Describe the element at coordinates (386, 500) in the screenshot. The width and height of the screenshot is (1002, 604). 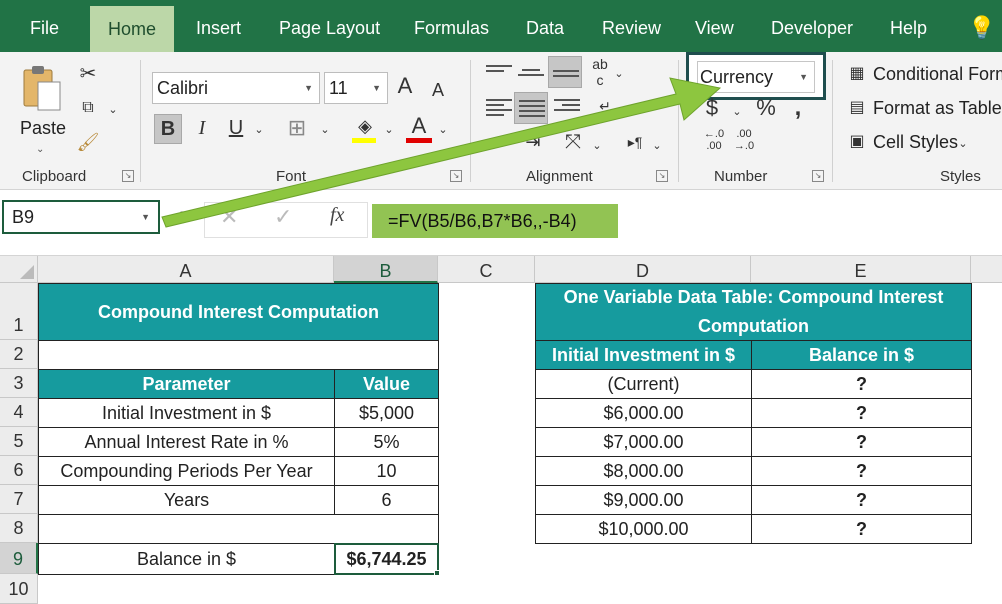
I see `table1-value-cell: 6` at that location.